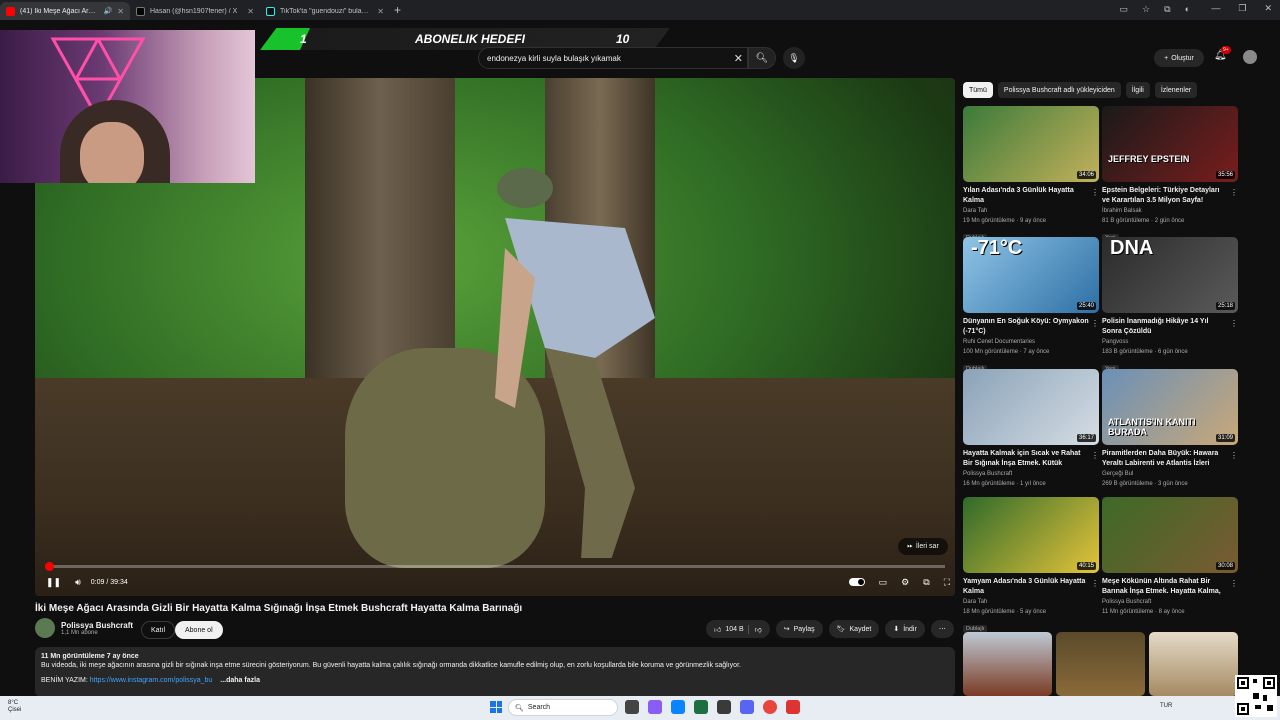 The image size is (1280, 720). What do you see at coordinates (1187, 9) in the screenshot?
I see `profile-icon: ◐` at bounding box center [1187, 9].